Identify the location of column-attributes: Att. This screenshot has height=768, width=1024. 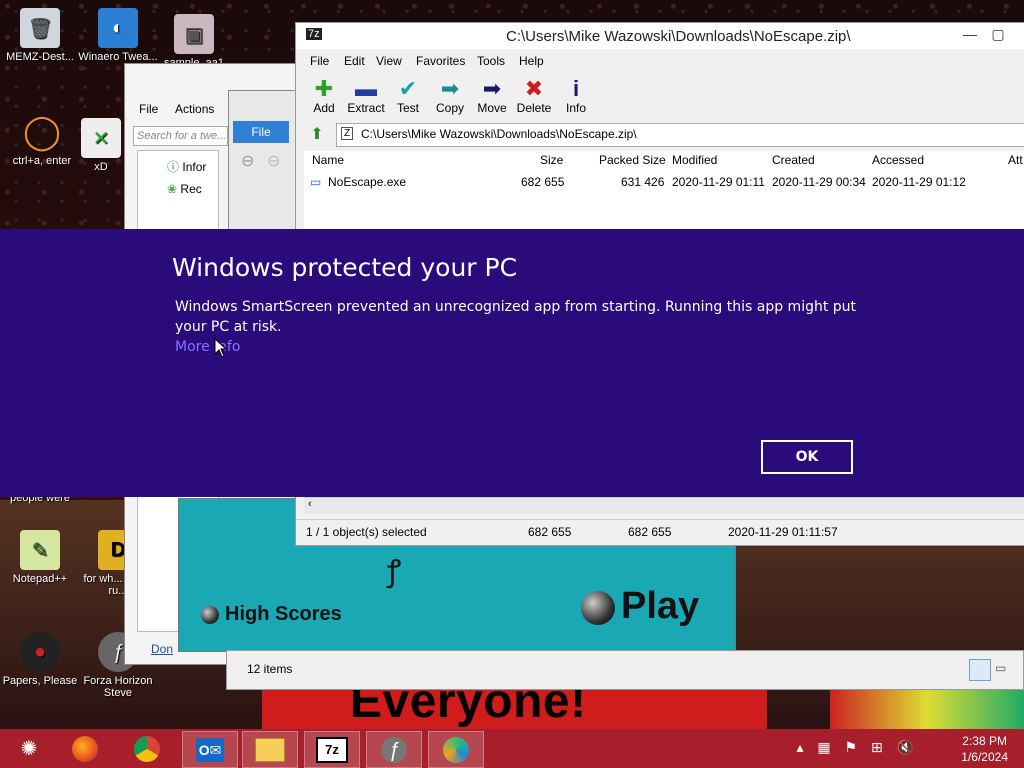
(1015, 160).